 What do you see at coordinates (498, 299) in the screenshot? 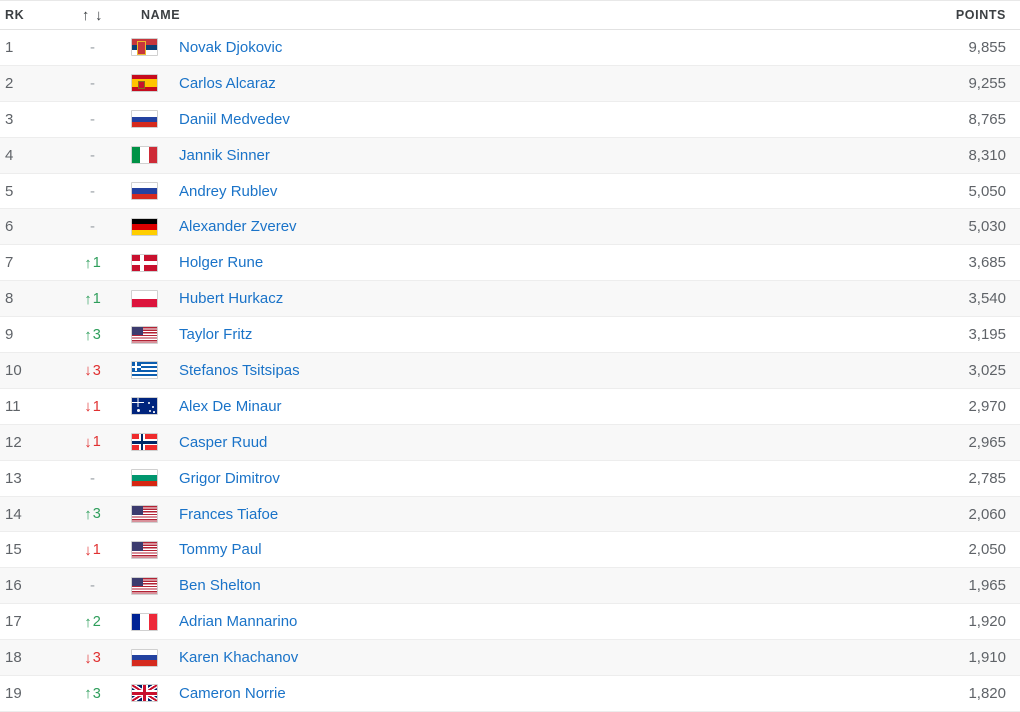
I see `name-cell: Hubert Hurkacz` at bounding box center [498, 299].